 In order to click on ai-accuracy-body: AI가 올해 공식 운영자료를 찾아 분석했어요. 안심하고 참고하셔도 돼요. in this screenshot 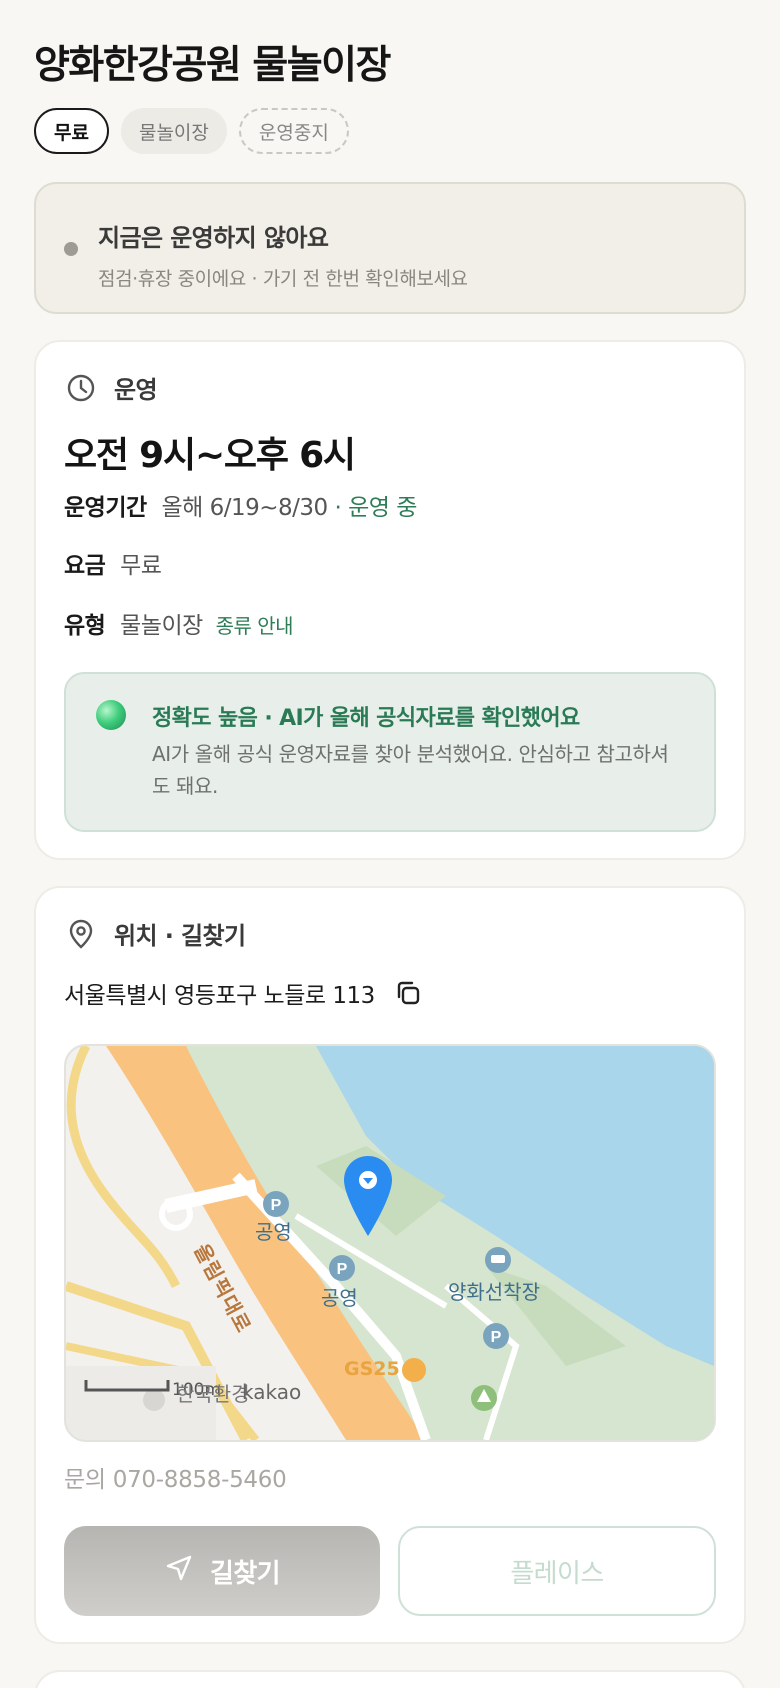, I will do `click(410, 770)`.